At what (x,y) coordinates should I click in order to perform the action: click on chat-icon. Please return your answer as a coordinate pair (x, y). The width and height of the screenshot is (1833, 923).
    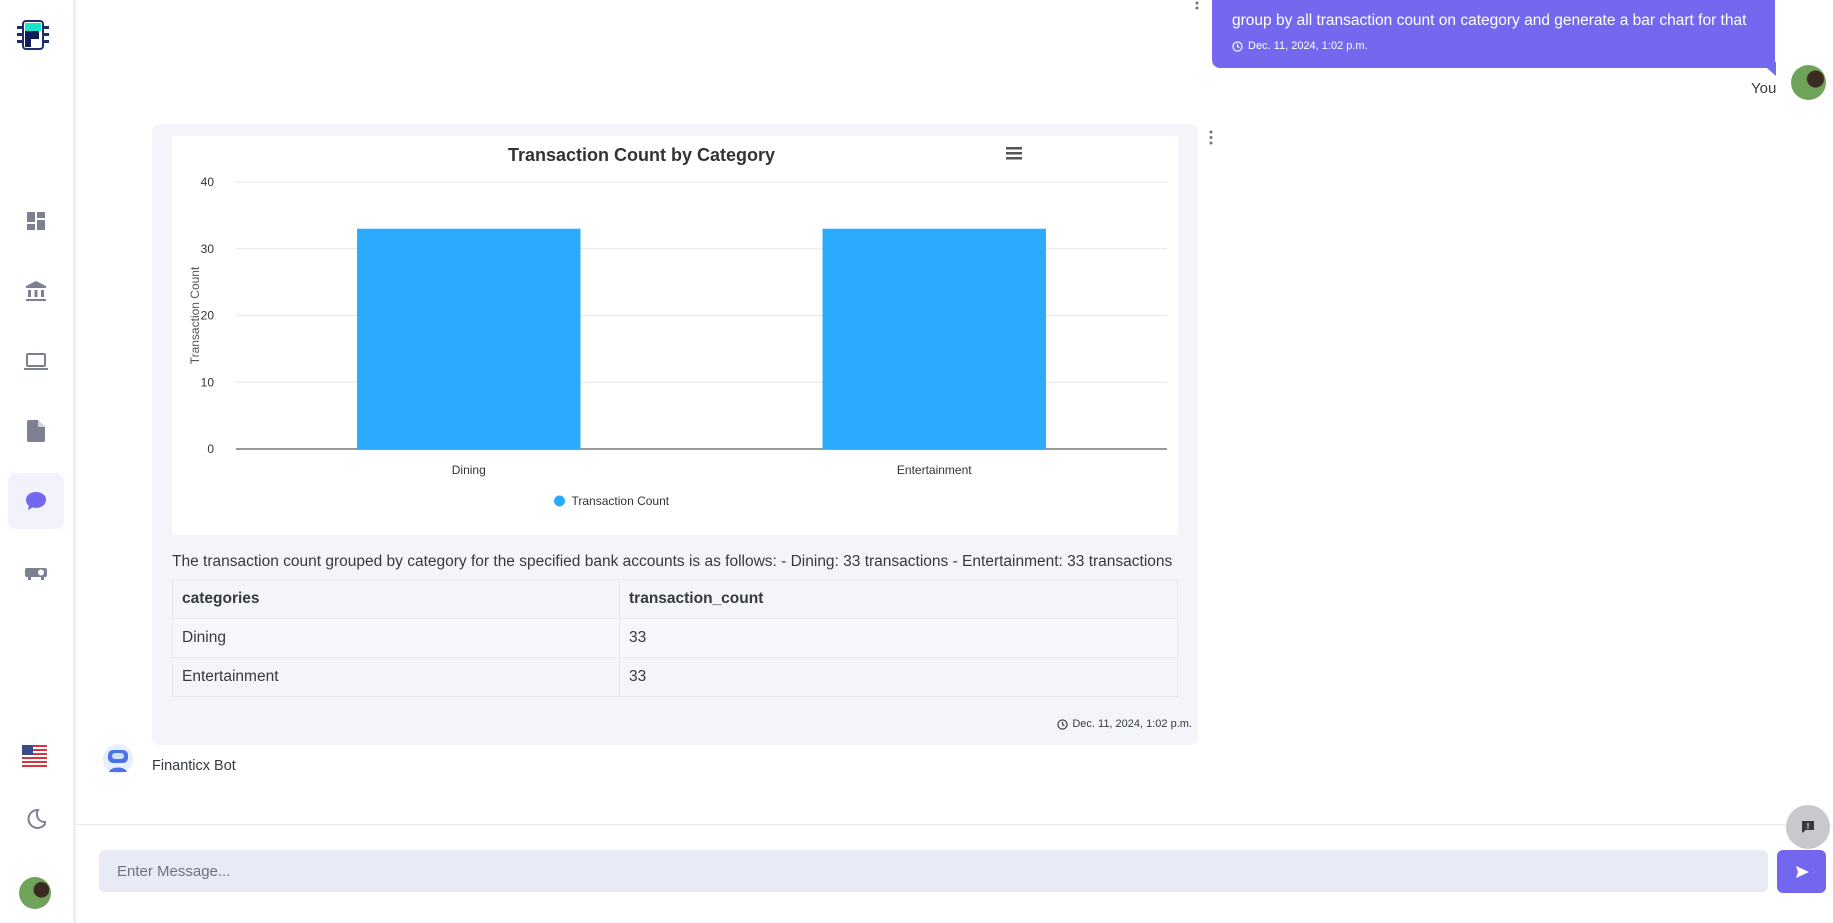
    Looking at the image, I should click on (36, 501).